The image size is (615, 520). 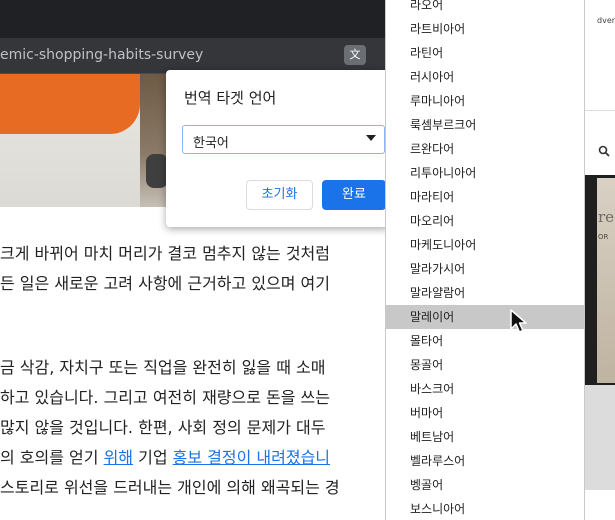 What do you see at coordinates (603, 237) in the screenshot?
I see `right-promo-subtext: OR` at bounding box center [603, 237].